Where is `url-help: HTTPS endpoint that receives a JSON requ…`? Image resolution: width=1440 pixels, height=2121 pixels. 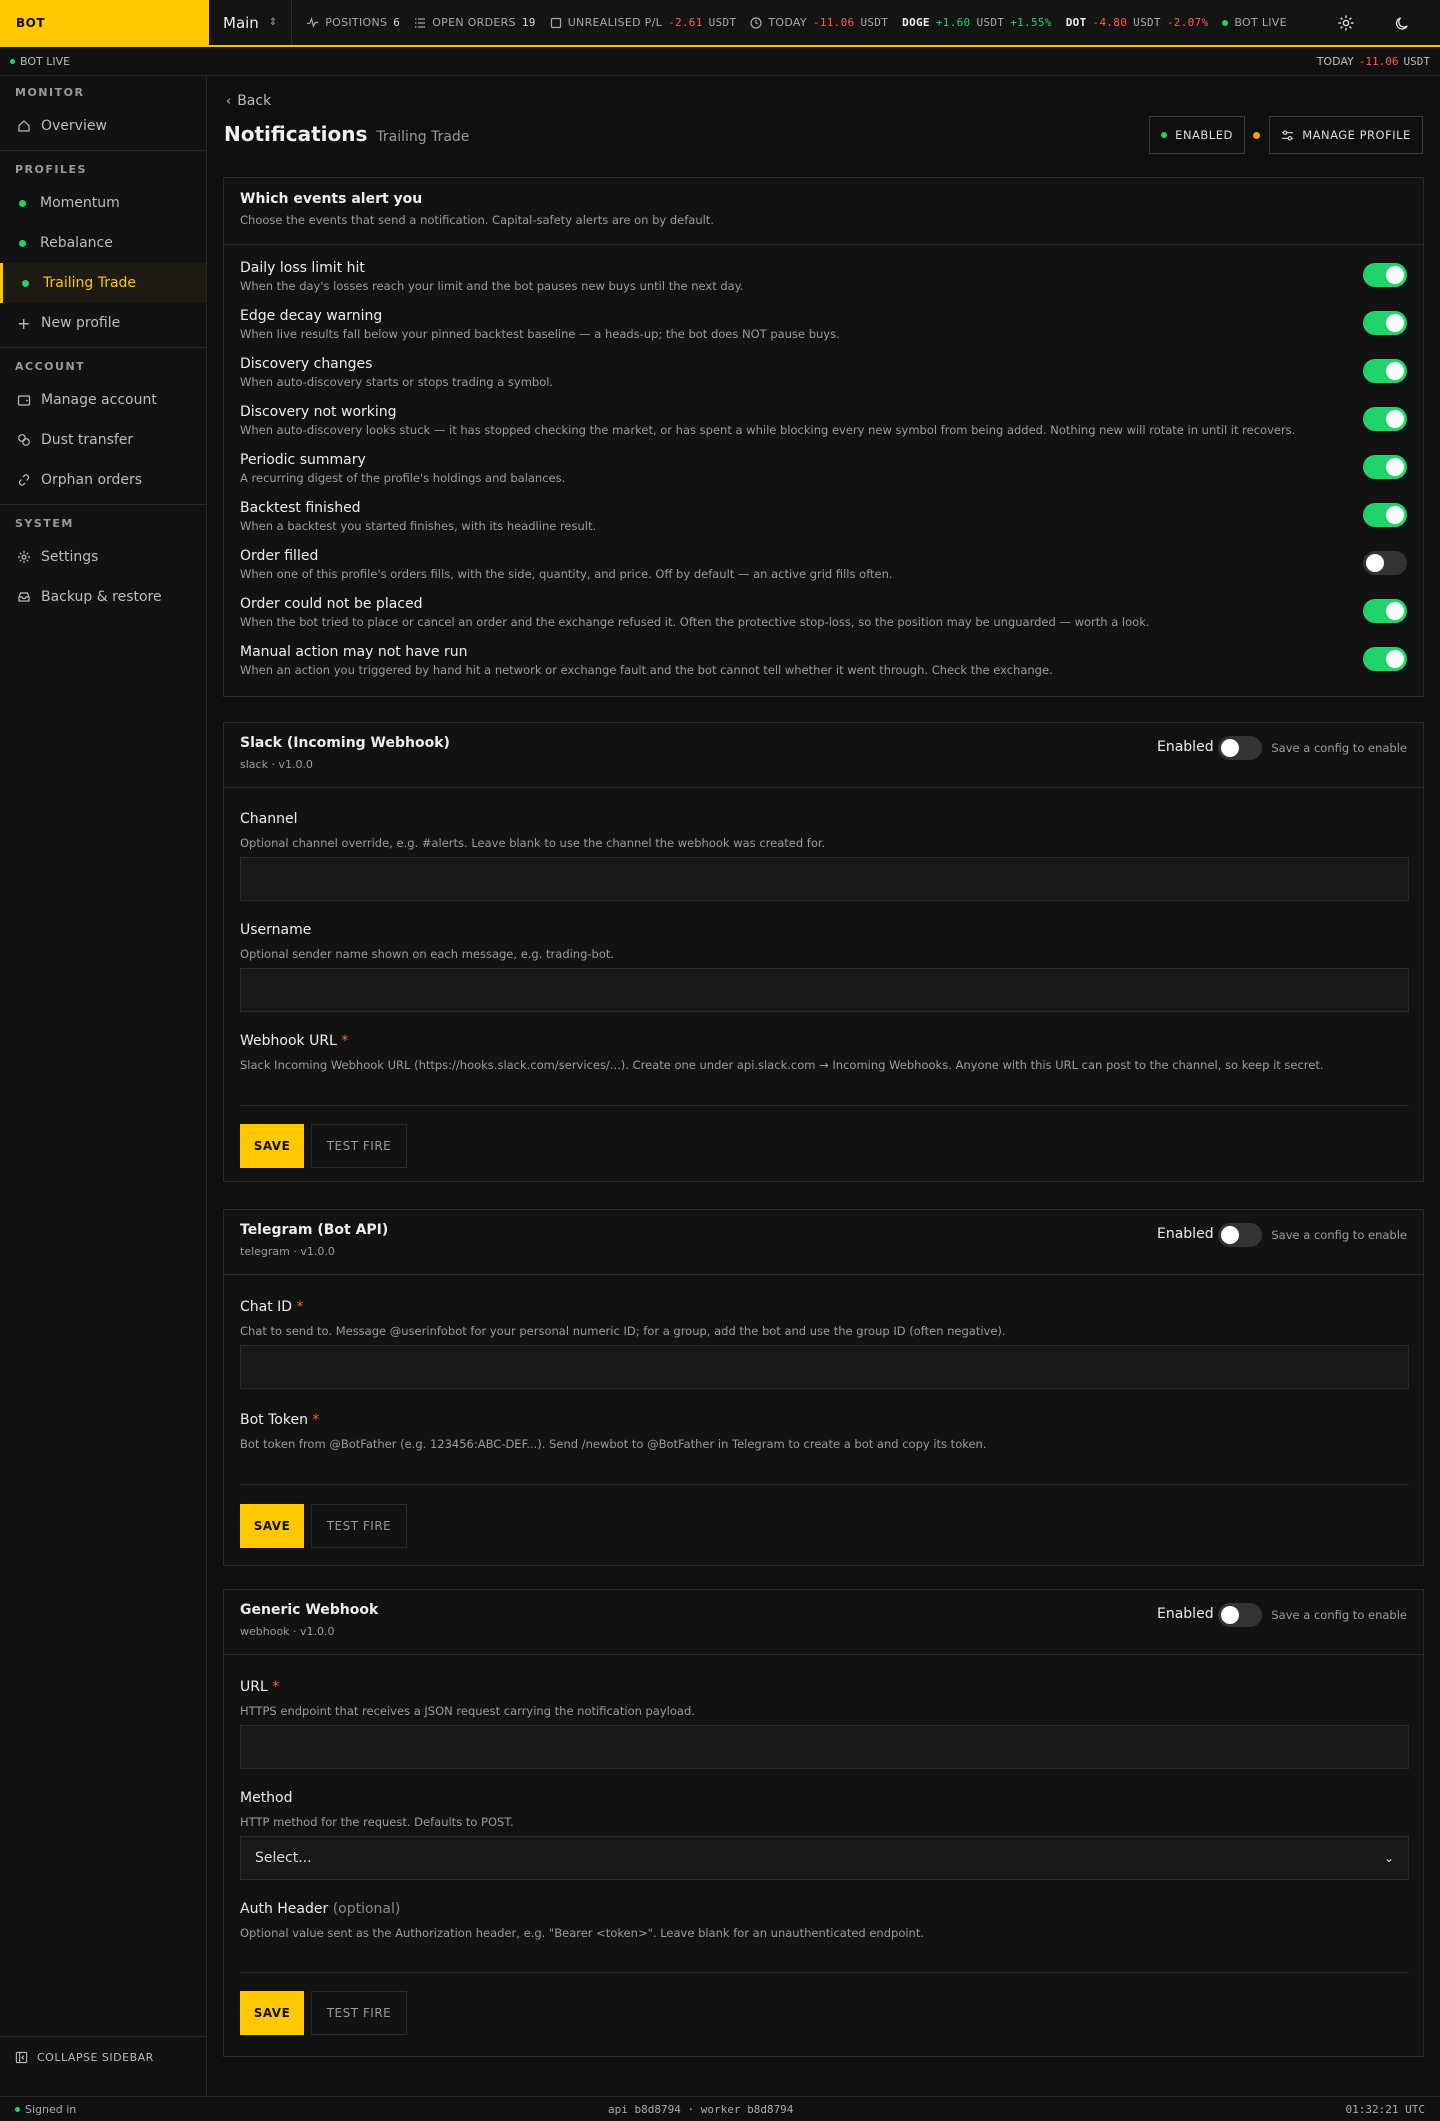
url-help: HTTPS endpoint that receives a JSON requ… is located at coordinates (467, 1711).